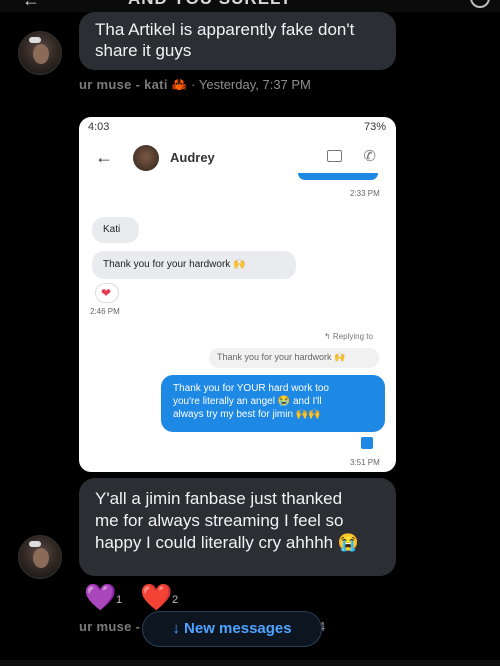 The height and width of the screenshot is (666, 500). Describe the element at coordinates (219, 520) in the screenshot. I see `message-text: me for always streaming I feel so` at that location.